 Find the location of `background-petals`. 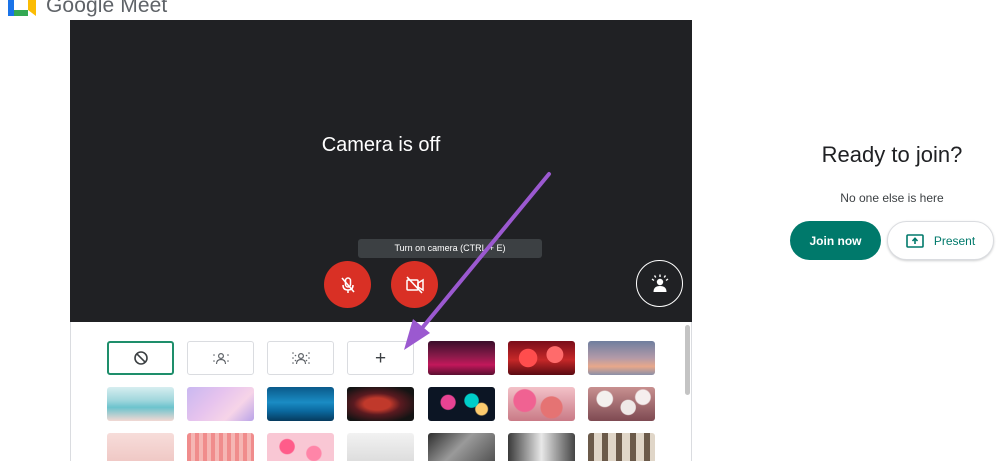

background-petals is located at coordinates (300, 447).